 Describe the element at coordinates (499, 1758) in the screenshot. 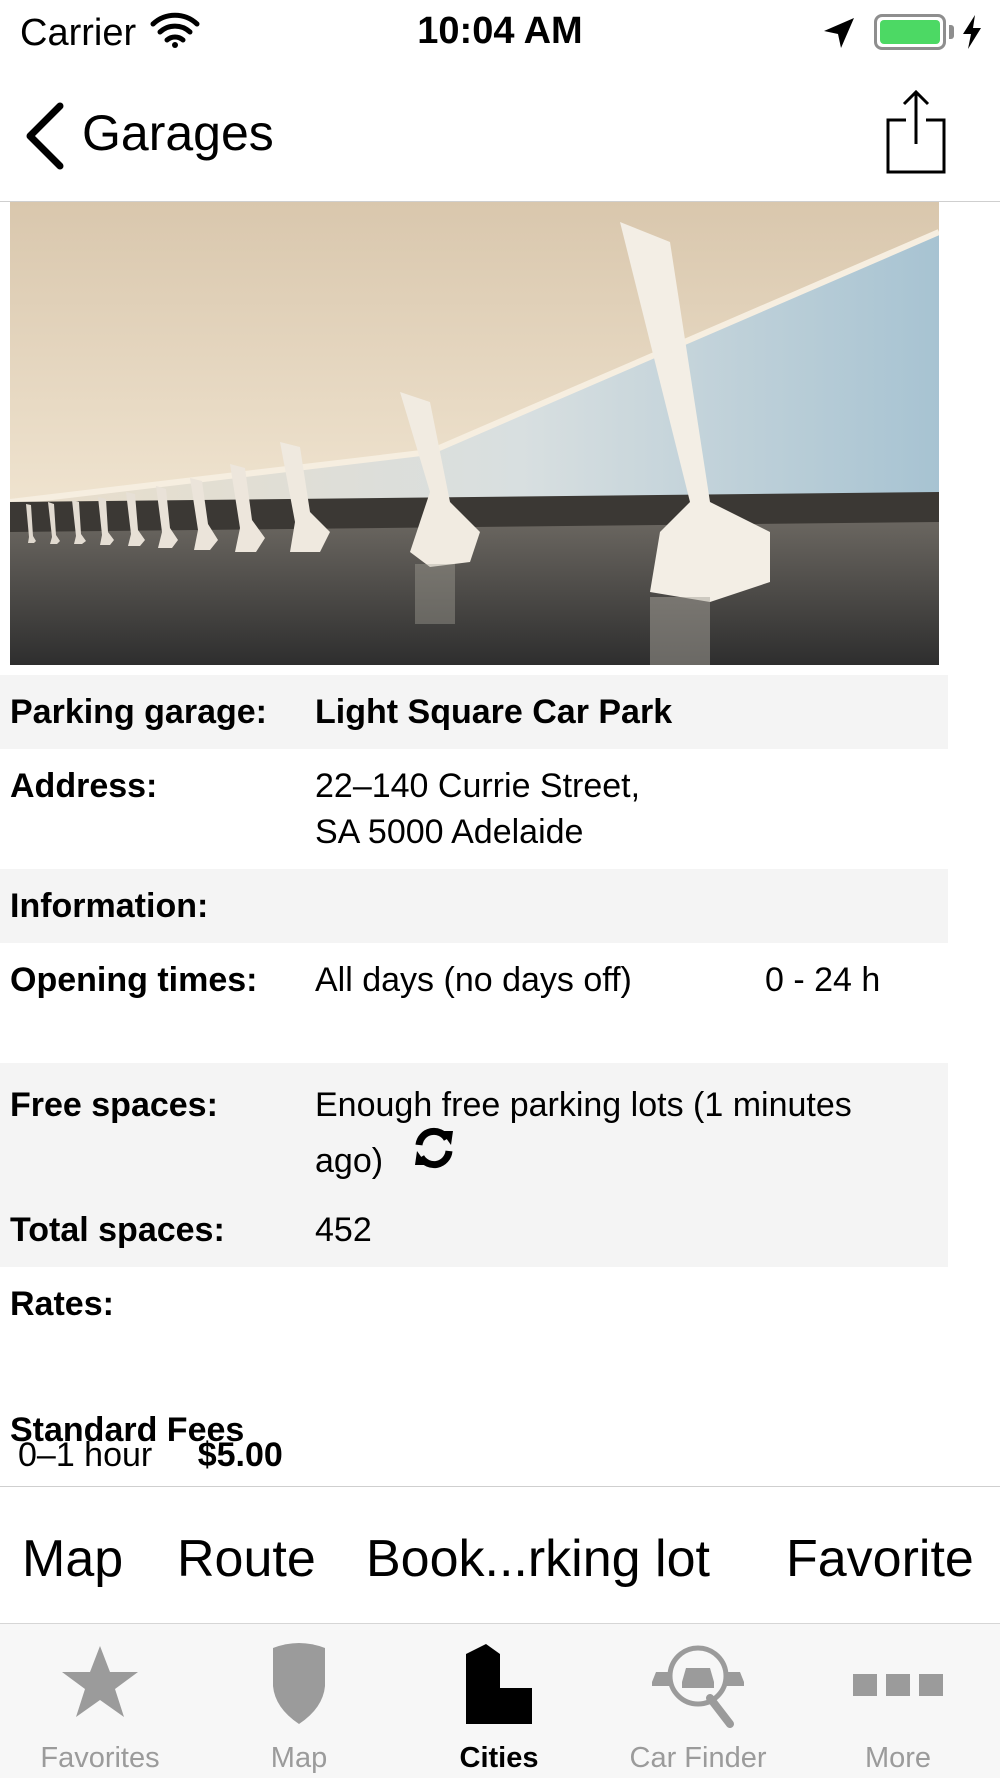

I see `tab-cities-label: Cities` at that location.